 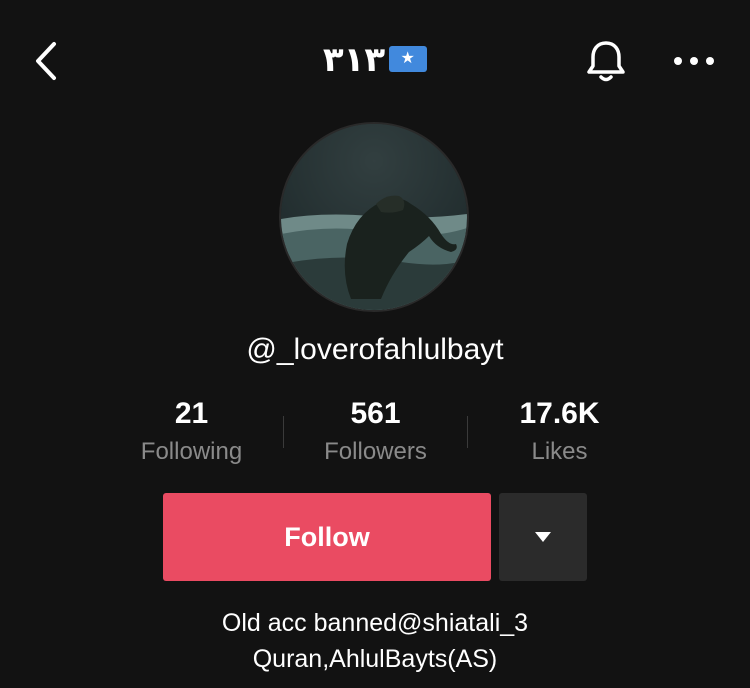 What do you see at coordinates (191, 413) in the screenshot?
I see `following-count: 21` at bounding box center [191, 413].